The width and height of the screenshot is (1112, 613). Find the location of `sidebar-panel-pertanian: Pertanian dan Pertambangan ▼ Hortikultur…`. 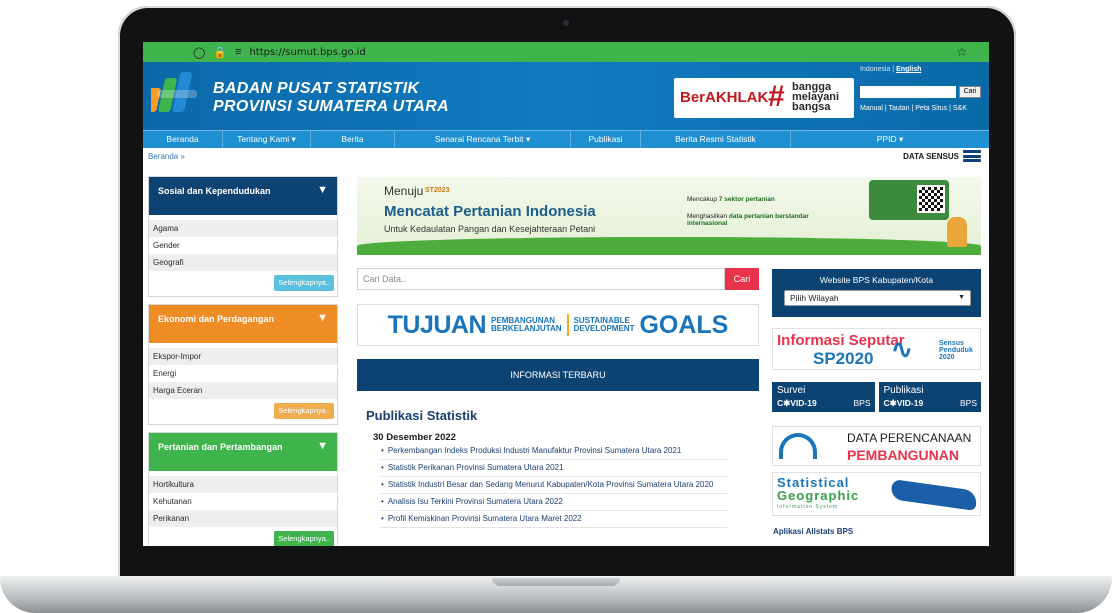

sidebar-panel-pertanian: Pertanian dan Pertambangan ▼ Hortikultur… is located at coordinates (243, 489).